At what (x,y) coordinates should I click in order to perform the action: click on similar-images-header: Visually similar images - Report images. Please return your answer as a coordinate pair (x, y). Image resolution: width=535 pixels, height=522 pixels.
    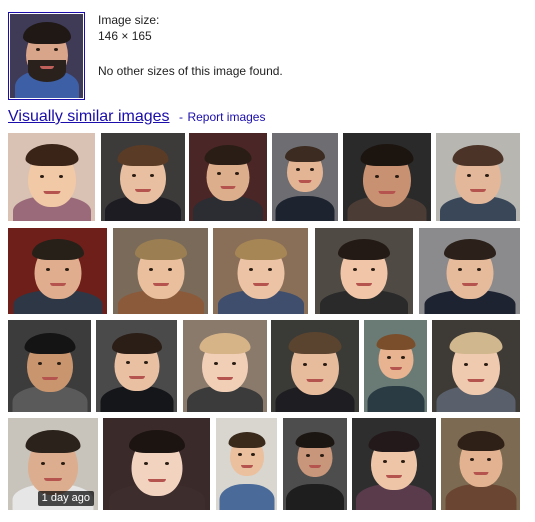
    Looking at the image, I should click on (136, 117).